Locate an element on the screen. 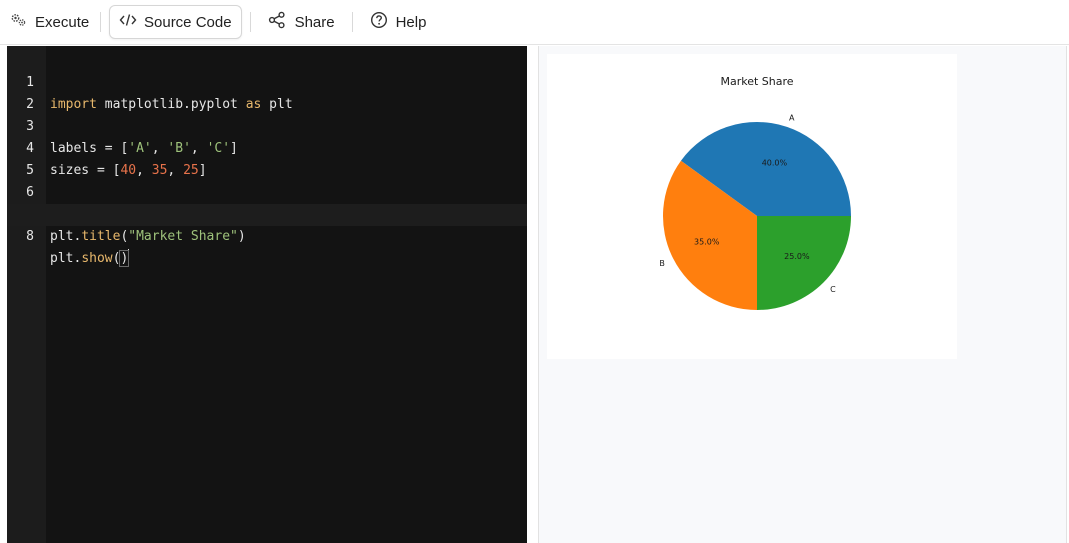  slice-percent-label: 40.0% is located at coordinates (775, 162).